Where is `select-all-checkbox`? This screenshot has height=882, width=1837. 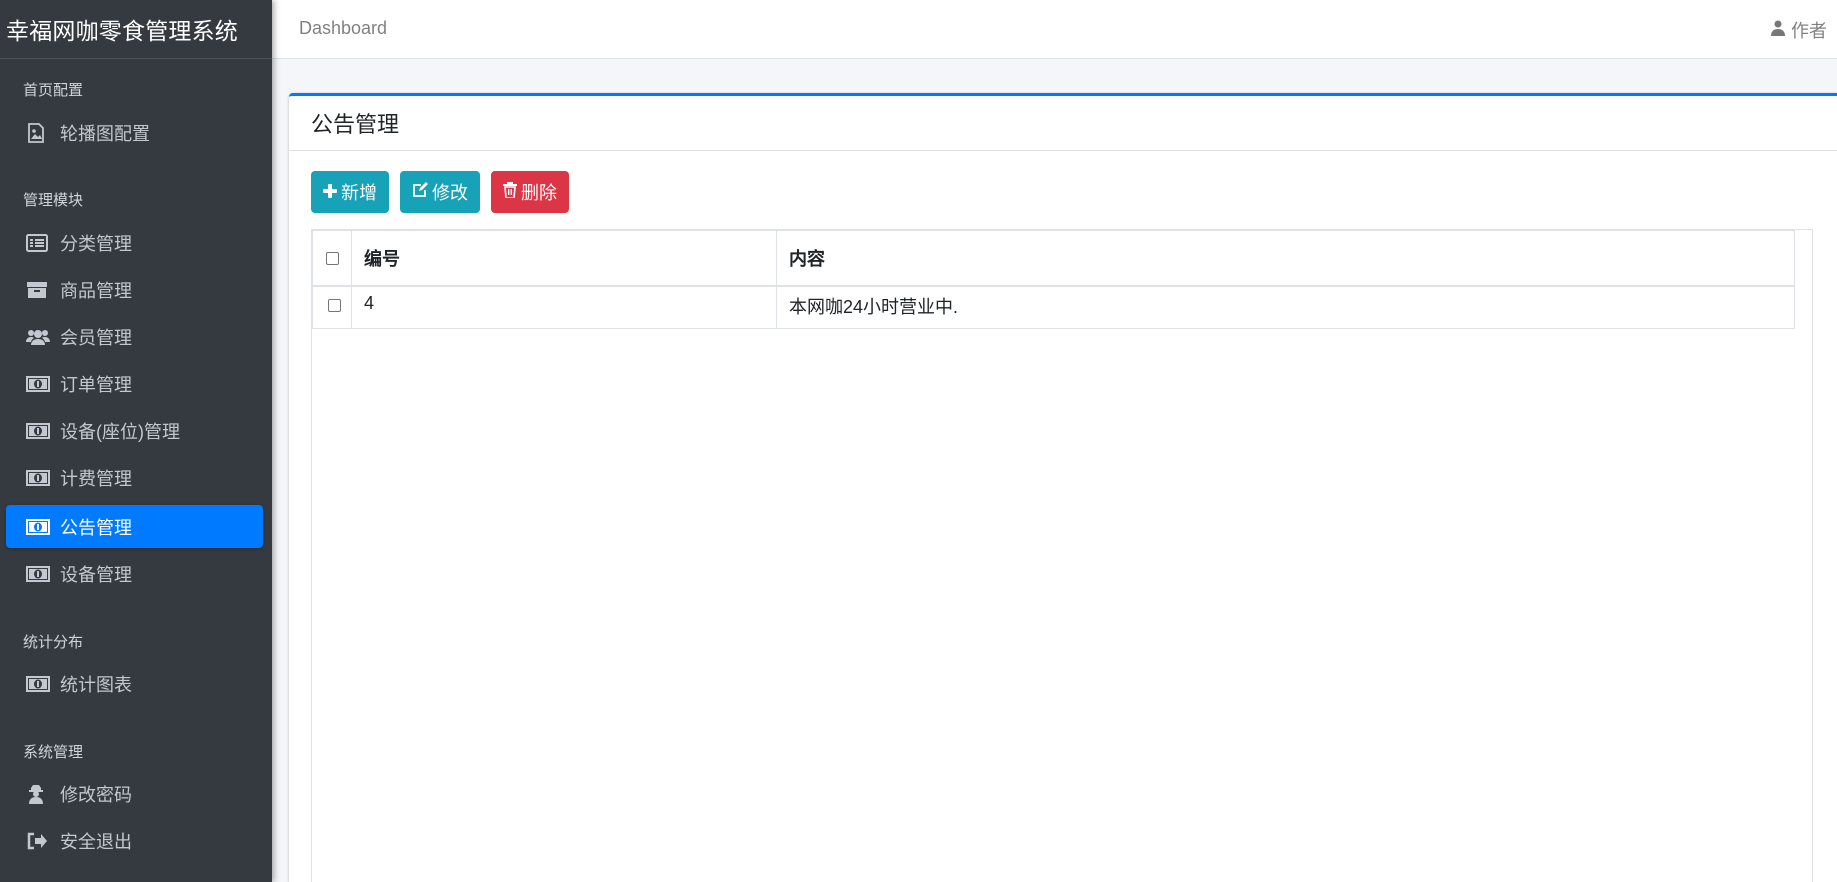 select-all-checkbox is located at coordinates (332, 258).